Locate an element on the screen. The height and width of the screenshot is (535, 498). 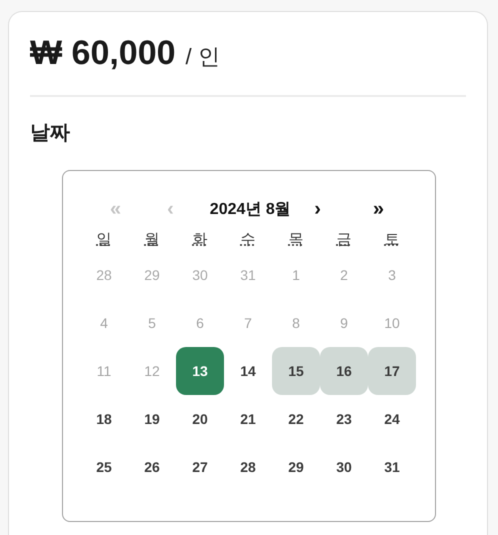
calendar-day: 15 is located at coordinates (296, 371).